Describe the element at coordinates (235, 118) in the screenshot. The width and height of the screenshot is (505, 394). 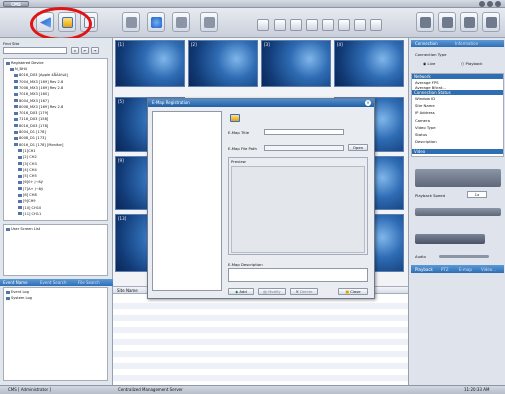
I see `emap-icon` at that location.